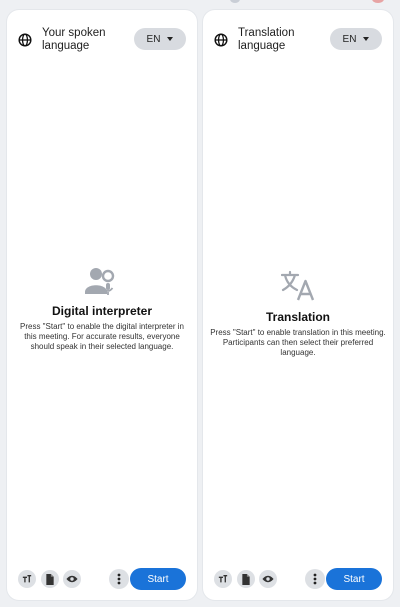 The image size is (400, 607). What do you see at coordinates (266, 39) in the screenshot?
I see `translation-language-label: Translation language` at bounding box center [266, 39].